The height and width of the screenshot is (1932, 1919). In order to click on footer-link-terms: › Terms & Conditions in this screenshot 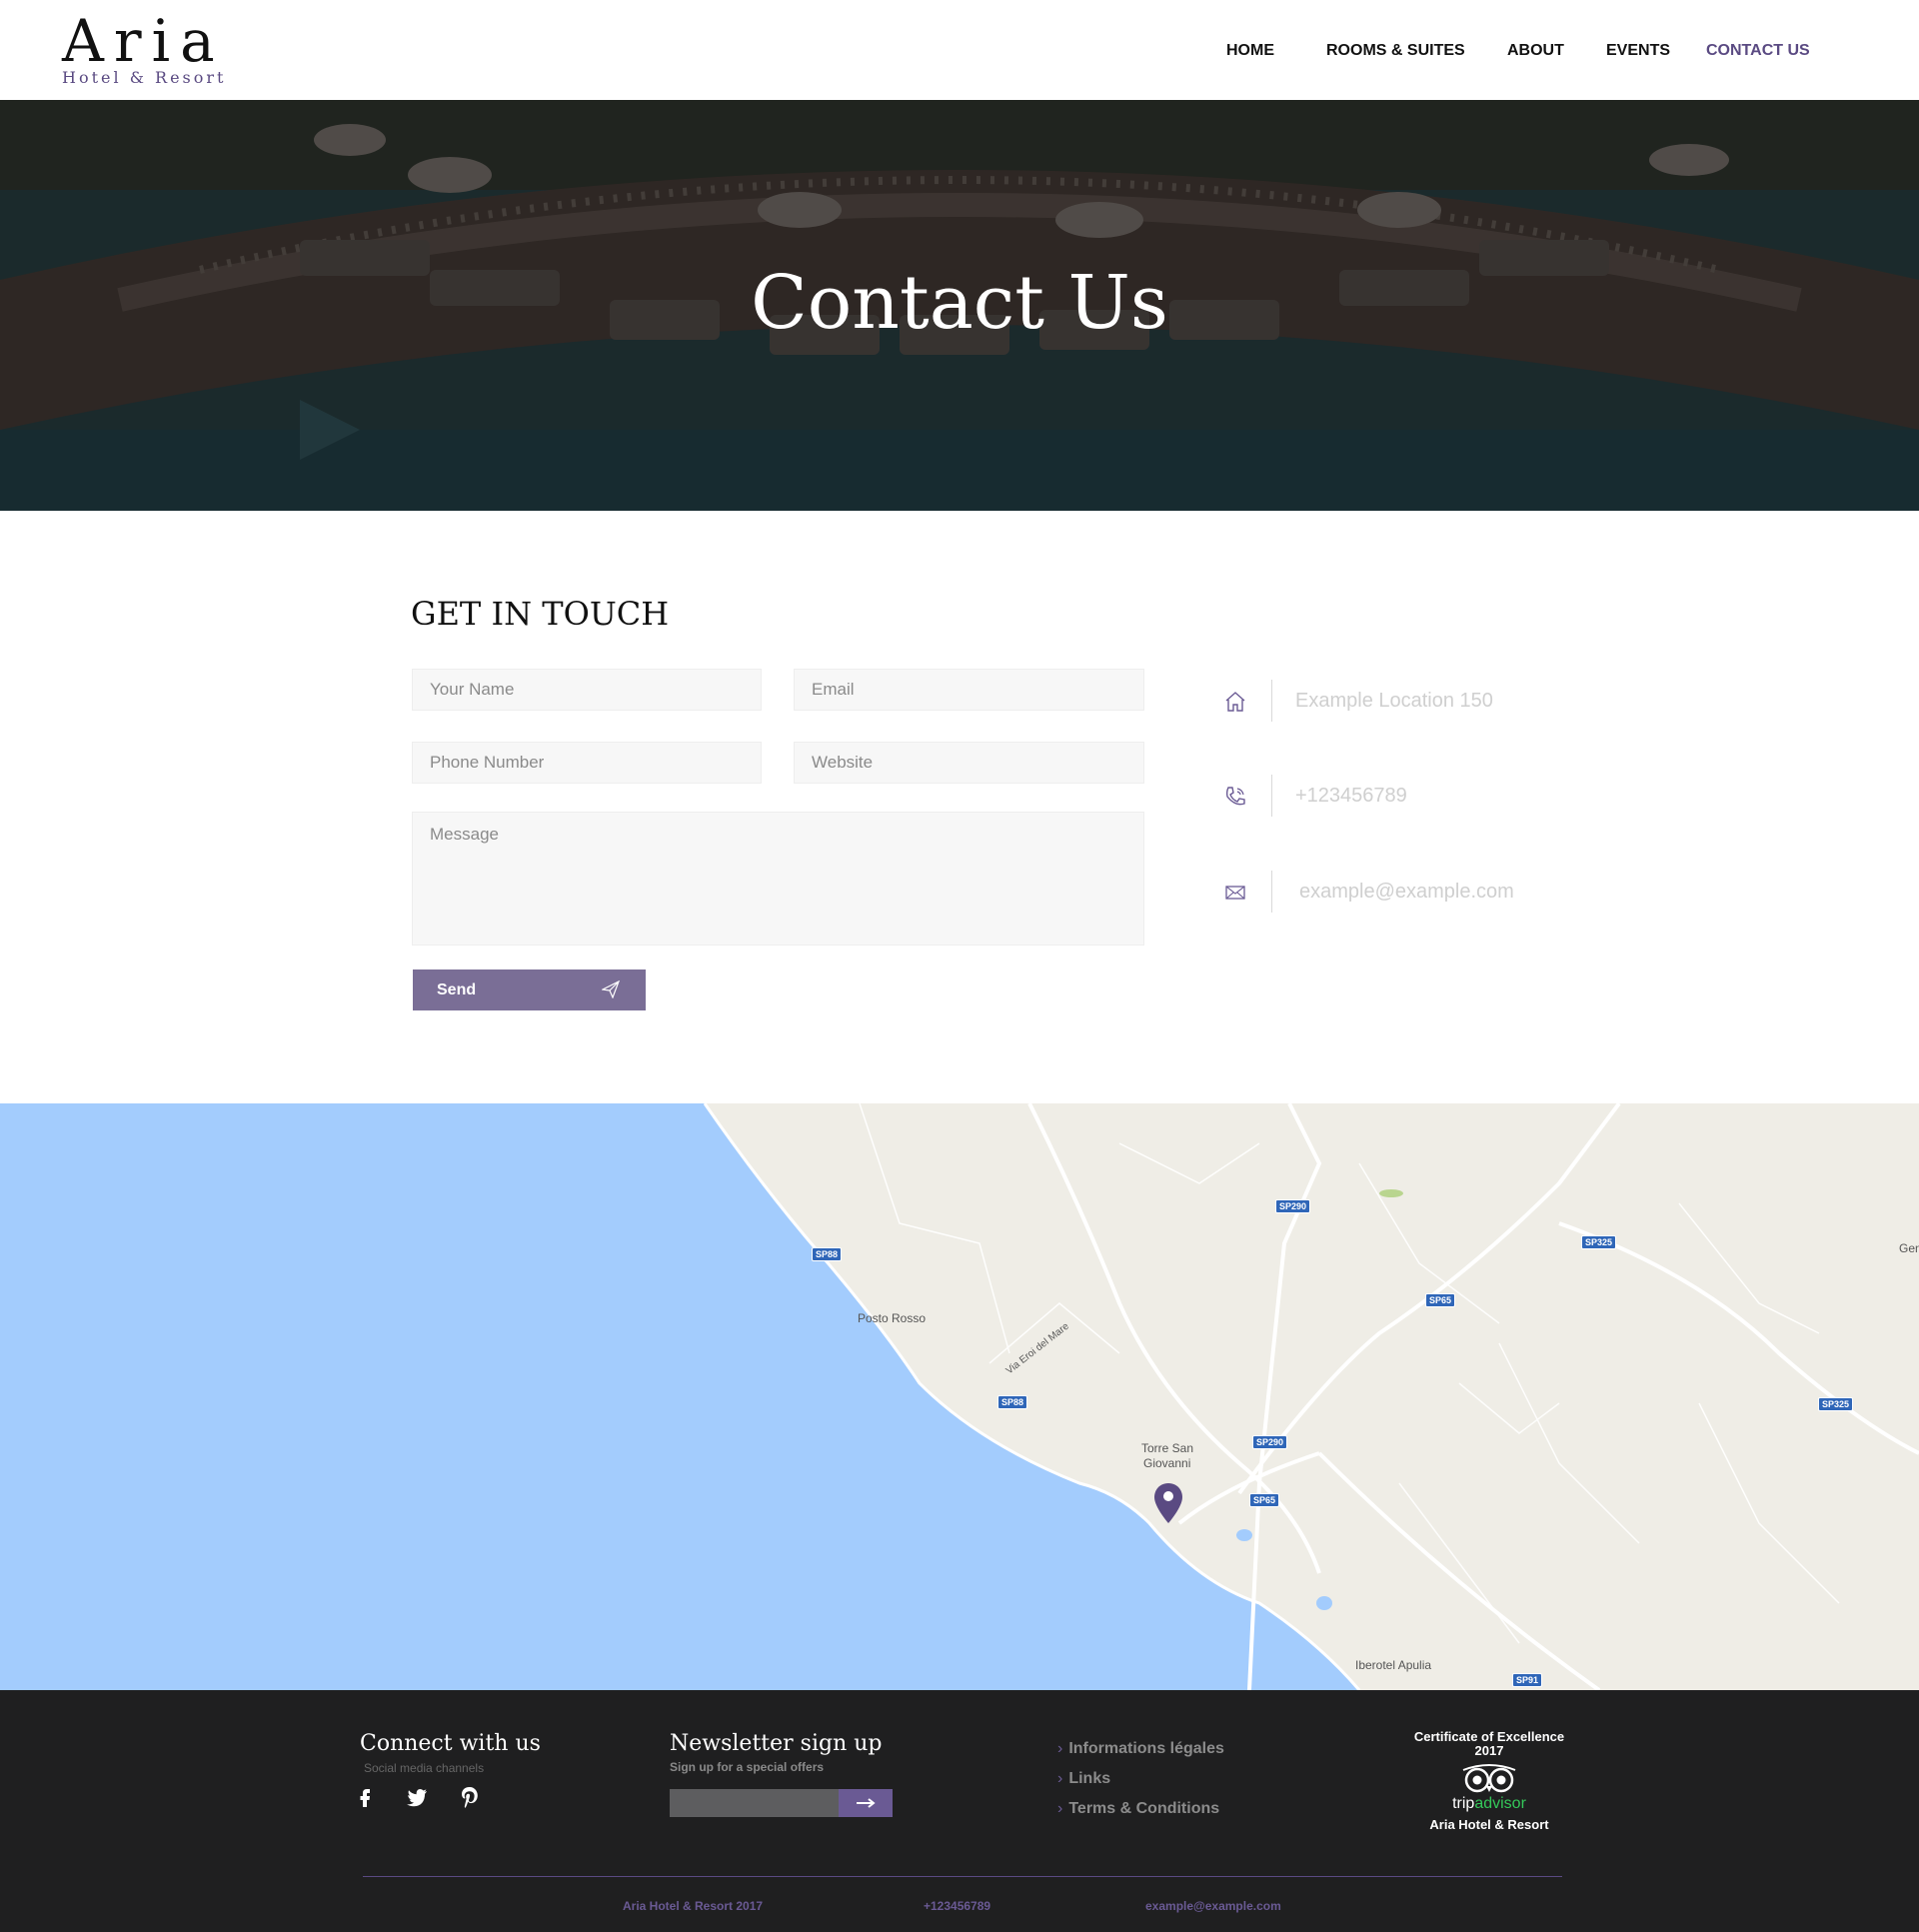, I will do `click(1138, 1809)`.